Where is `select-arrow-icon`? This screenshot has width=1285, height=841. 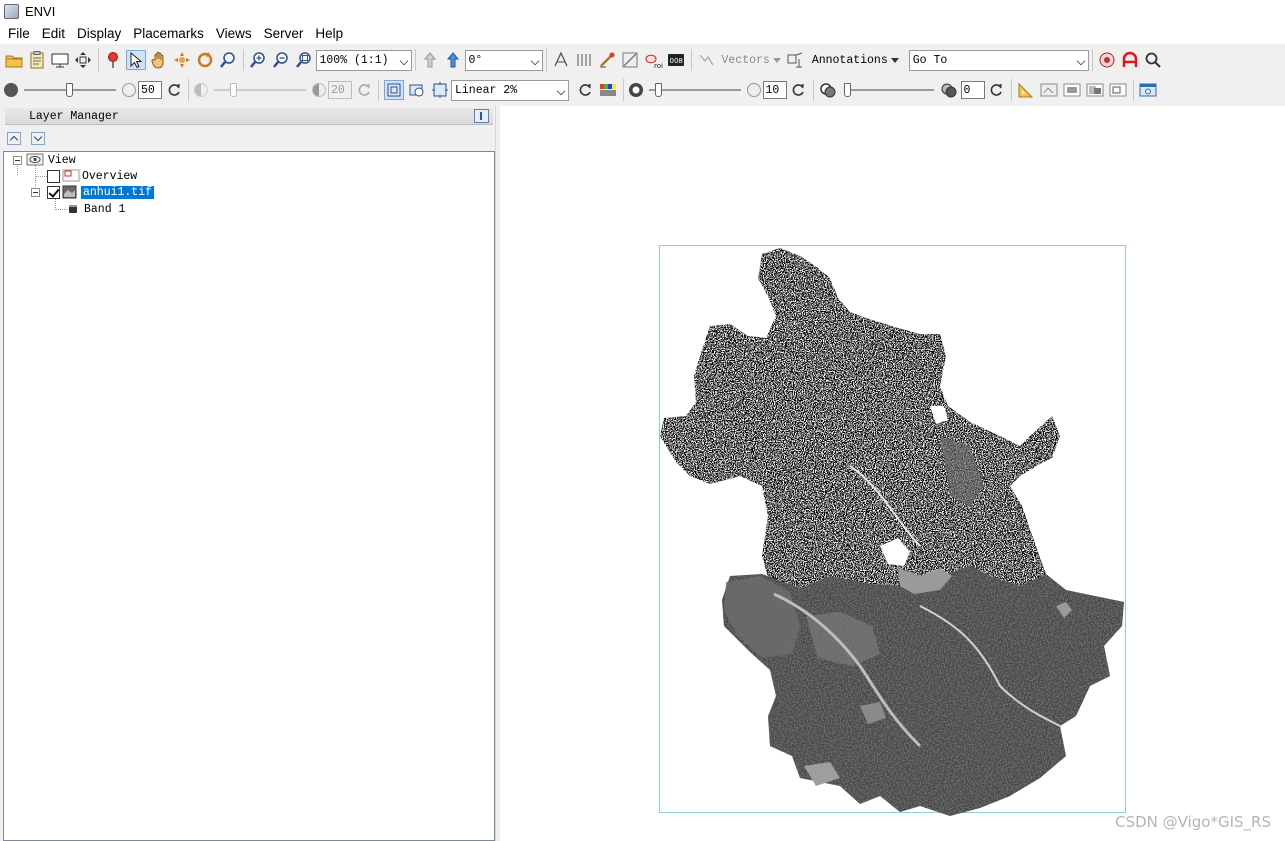 select-arrow-icon is located at coordinates (136, 60).